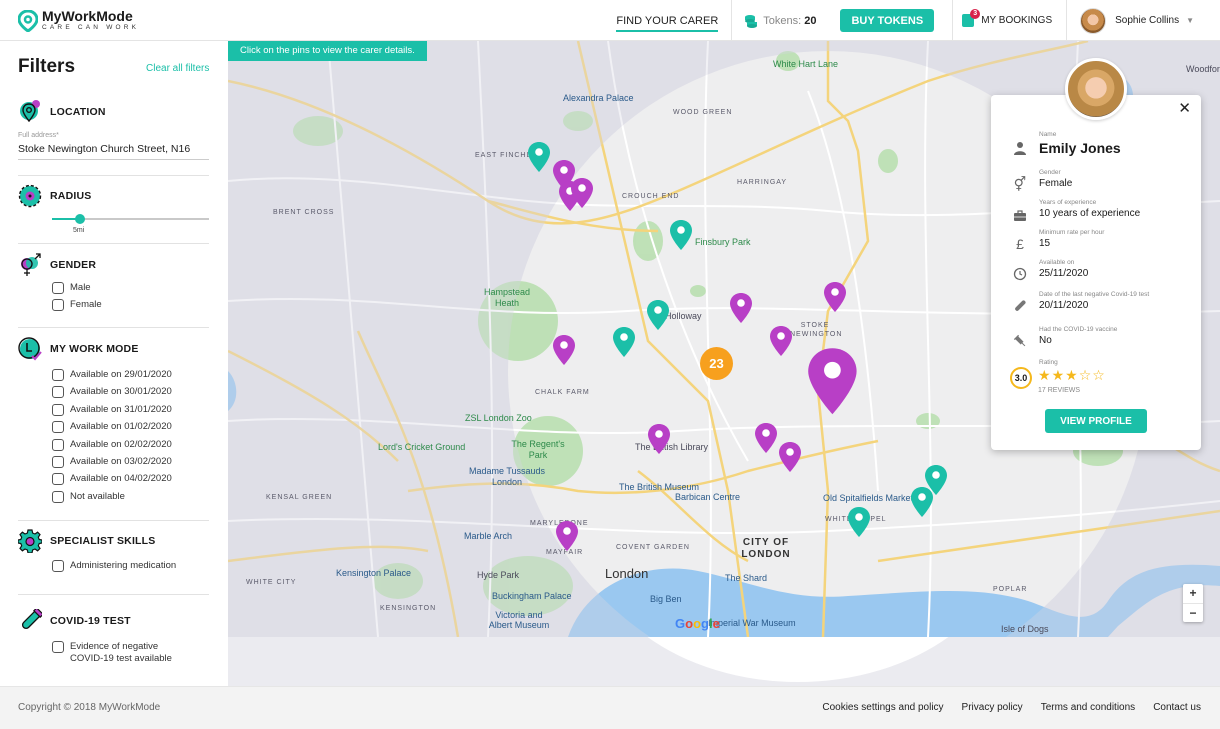 The image size is (1220, 729). Describe the element at coordinates (130, 290) in the screenshot. I see `gender-option-male: Male` at that location.